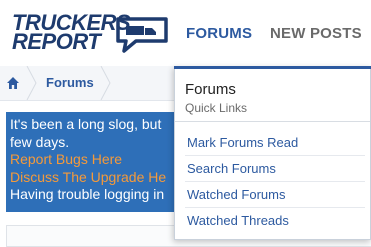  Describe the element at coordinates (236, 194) in the screenshot. I see `menu-item-label: Watched Forums` at that location.